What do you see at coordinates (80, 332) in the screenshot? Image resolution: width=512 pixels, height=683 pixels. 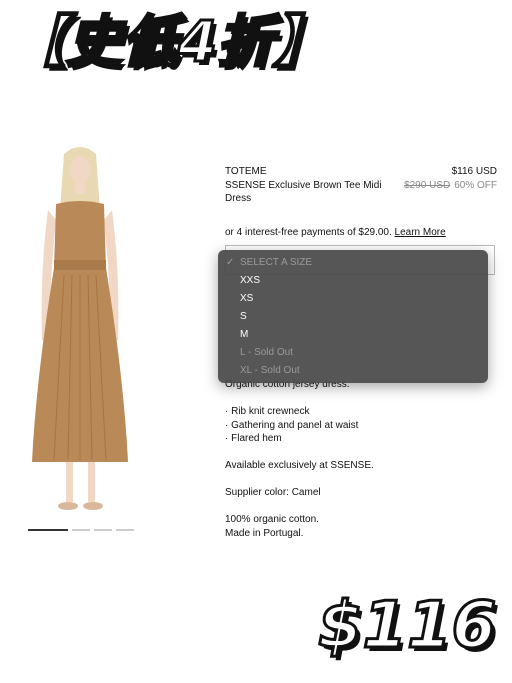 I see `product-image` at bounding box center [80, 332].